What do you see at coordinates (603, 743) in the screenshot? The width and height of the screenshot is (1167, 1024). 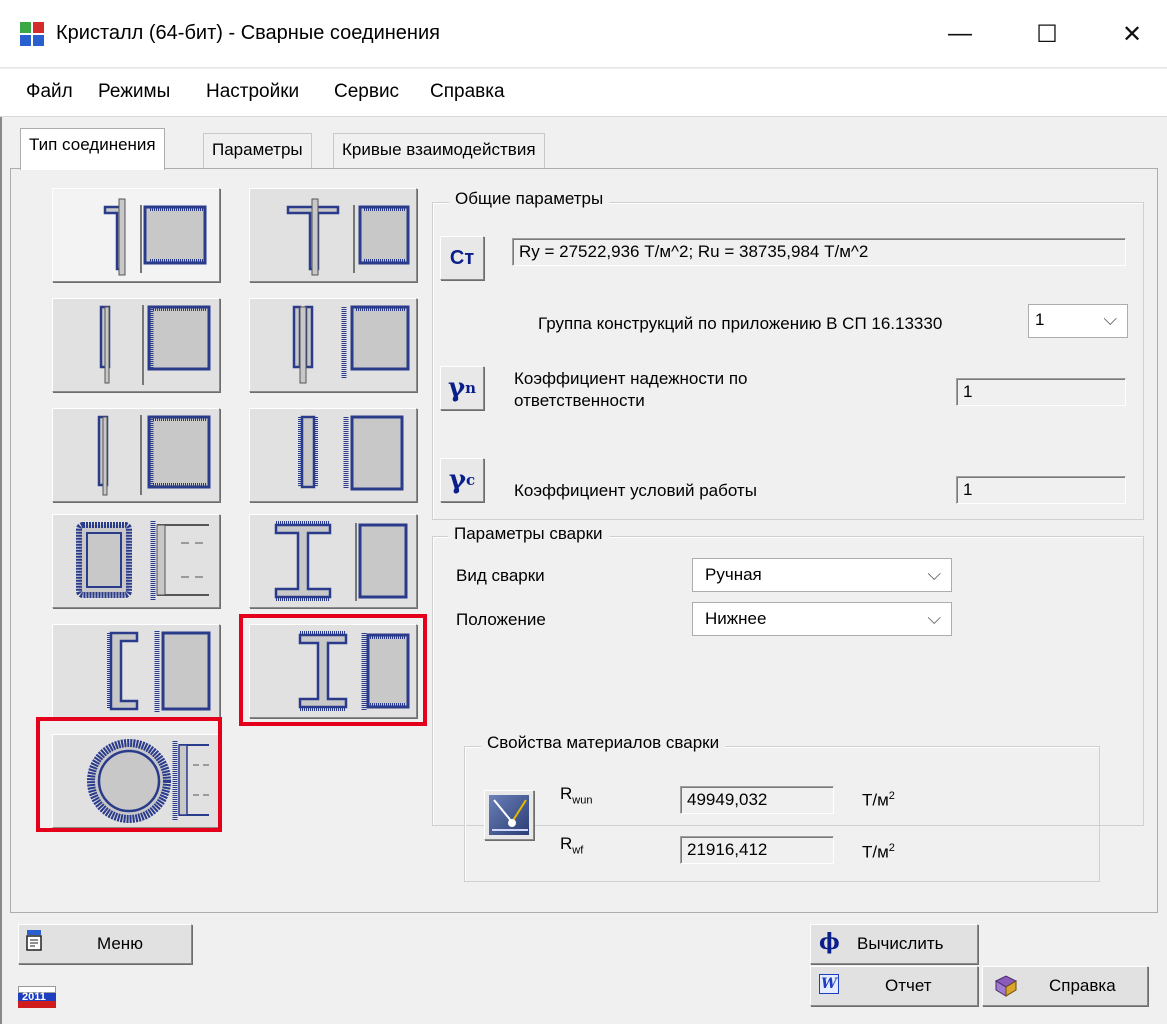 I see `material-properties-title: Свойства материалов сварки` at bounding box center [603, 743].